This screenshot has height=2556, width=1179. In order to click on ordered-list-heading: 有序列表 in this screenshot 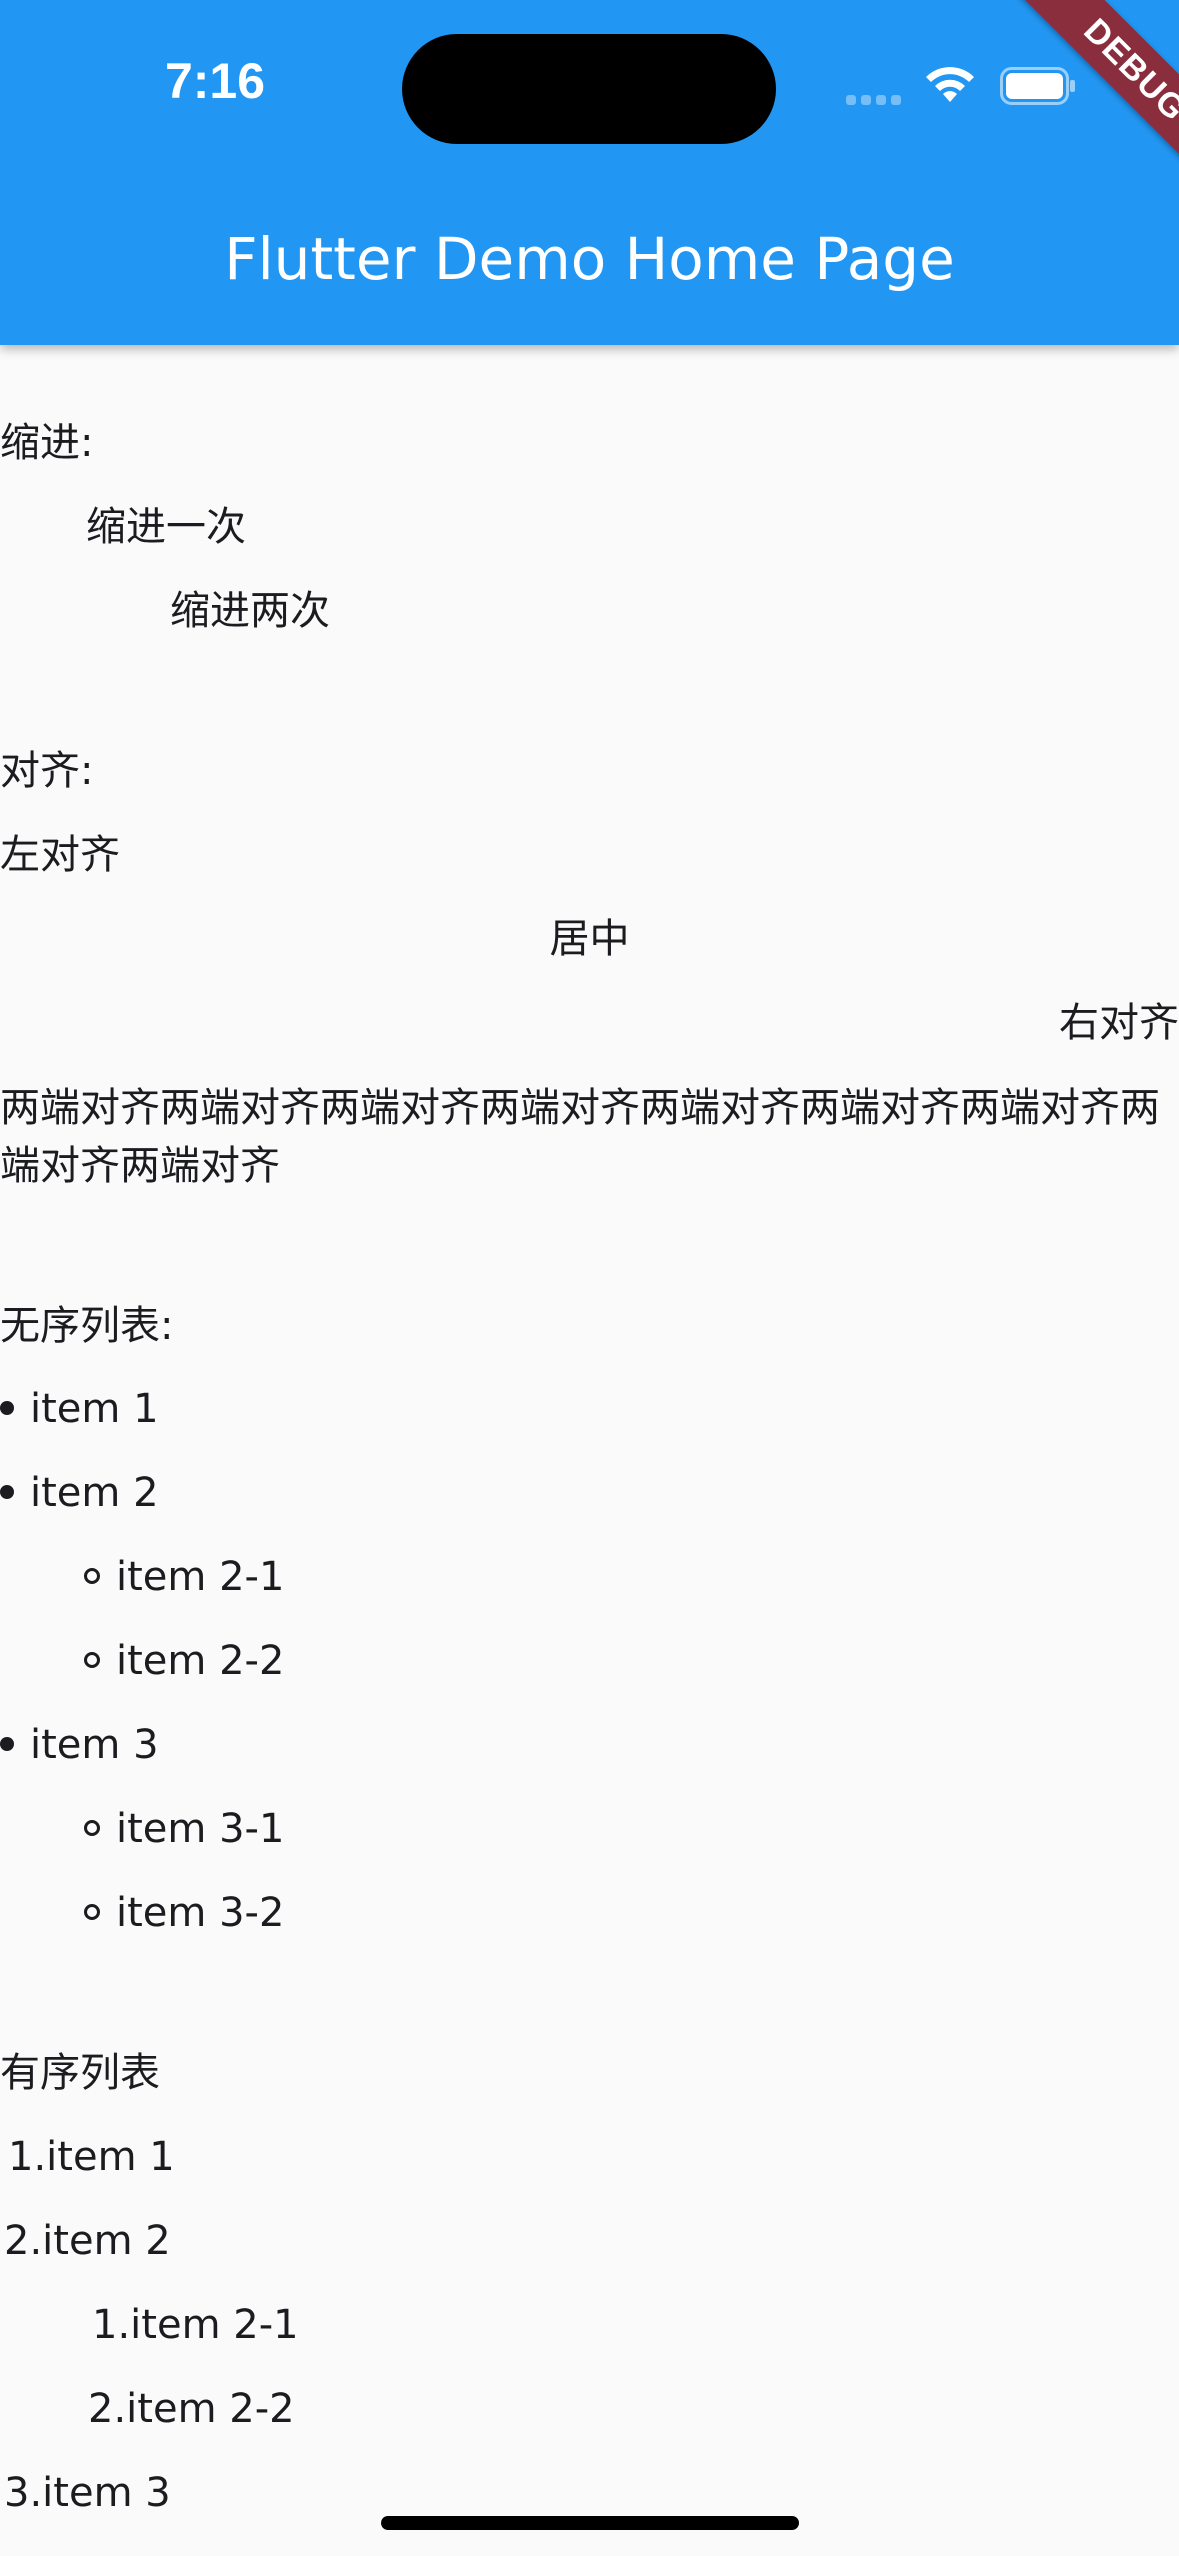, I will do `click(80, 2073)`.